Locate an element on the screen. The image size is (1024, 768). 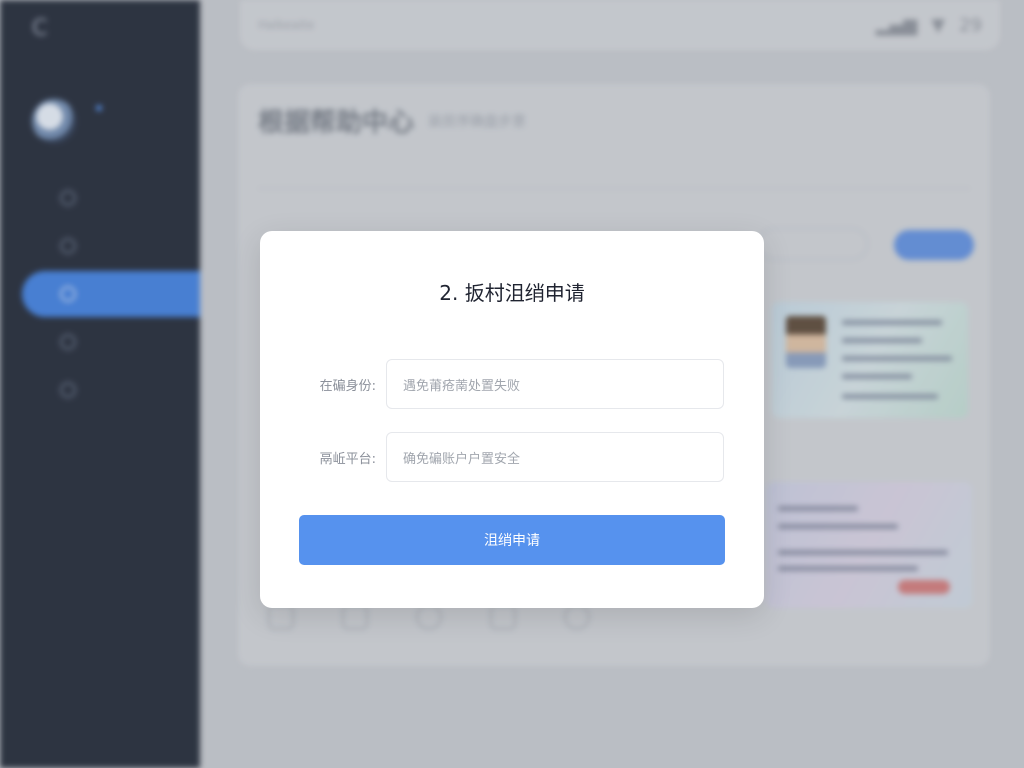
platform-field: 确免碥账户户置安全 is located at coordinates (555, 457).